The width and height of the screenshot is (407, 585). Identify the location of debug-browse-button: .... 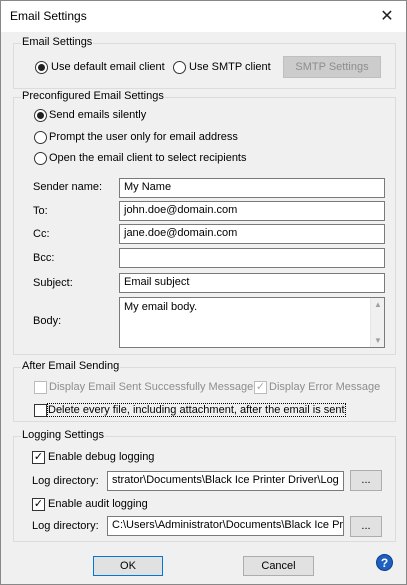
(366, 480).